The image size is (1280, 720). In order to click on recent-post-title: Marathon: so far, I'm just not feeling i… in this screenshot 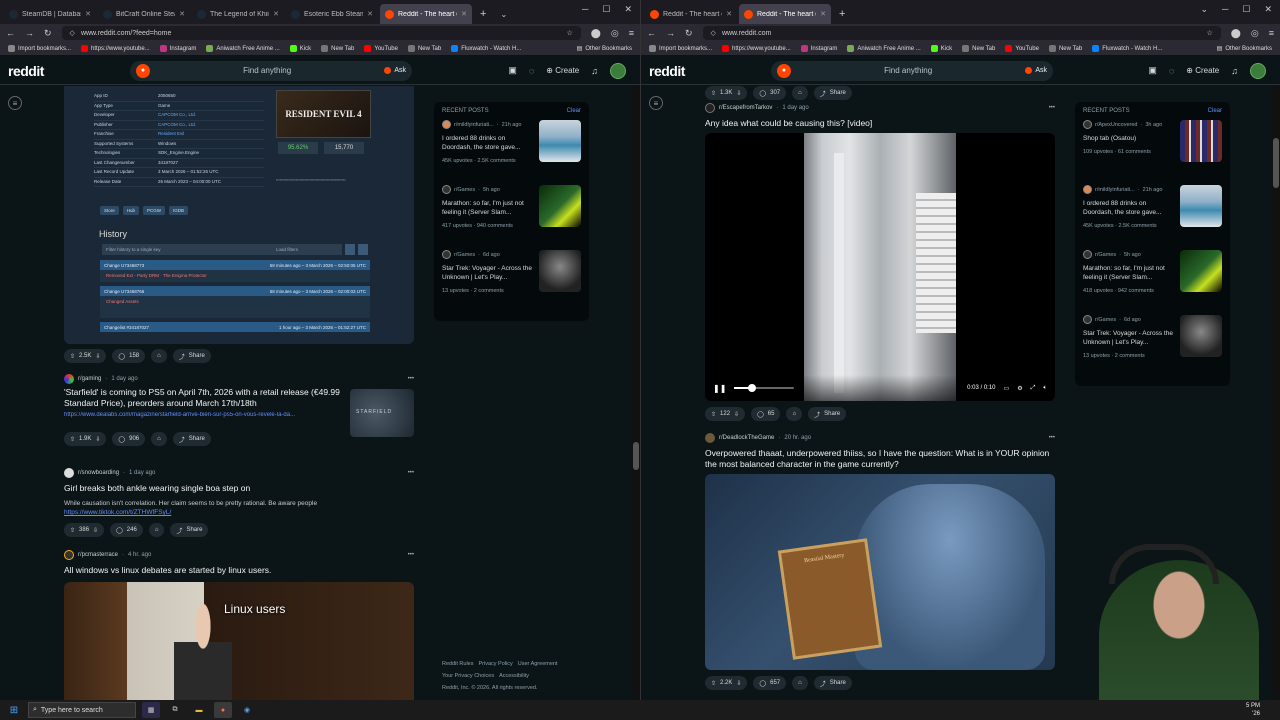, I will do `click(488, 208)`.